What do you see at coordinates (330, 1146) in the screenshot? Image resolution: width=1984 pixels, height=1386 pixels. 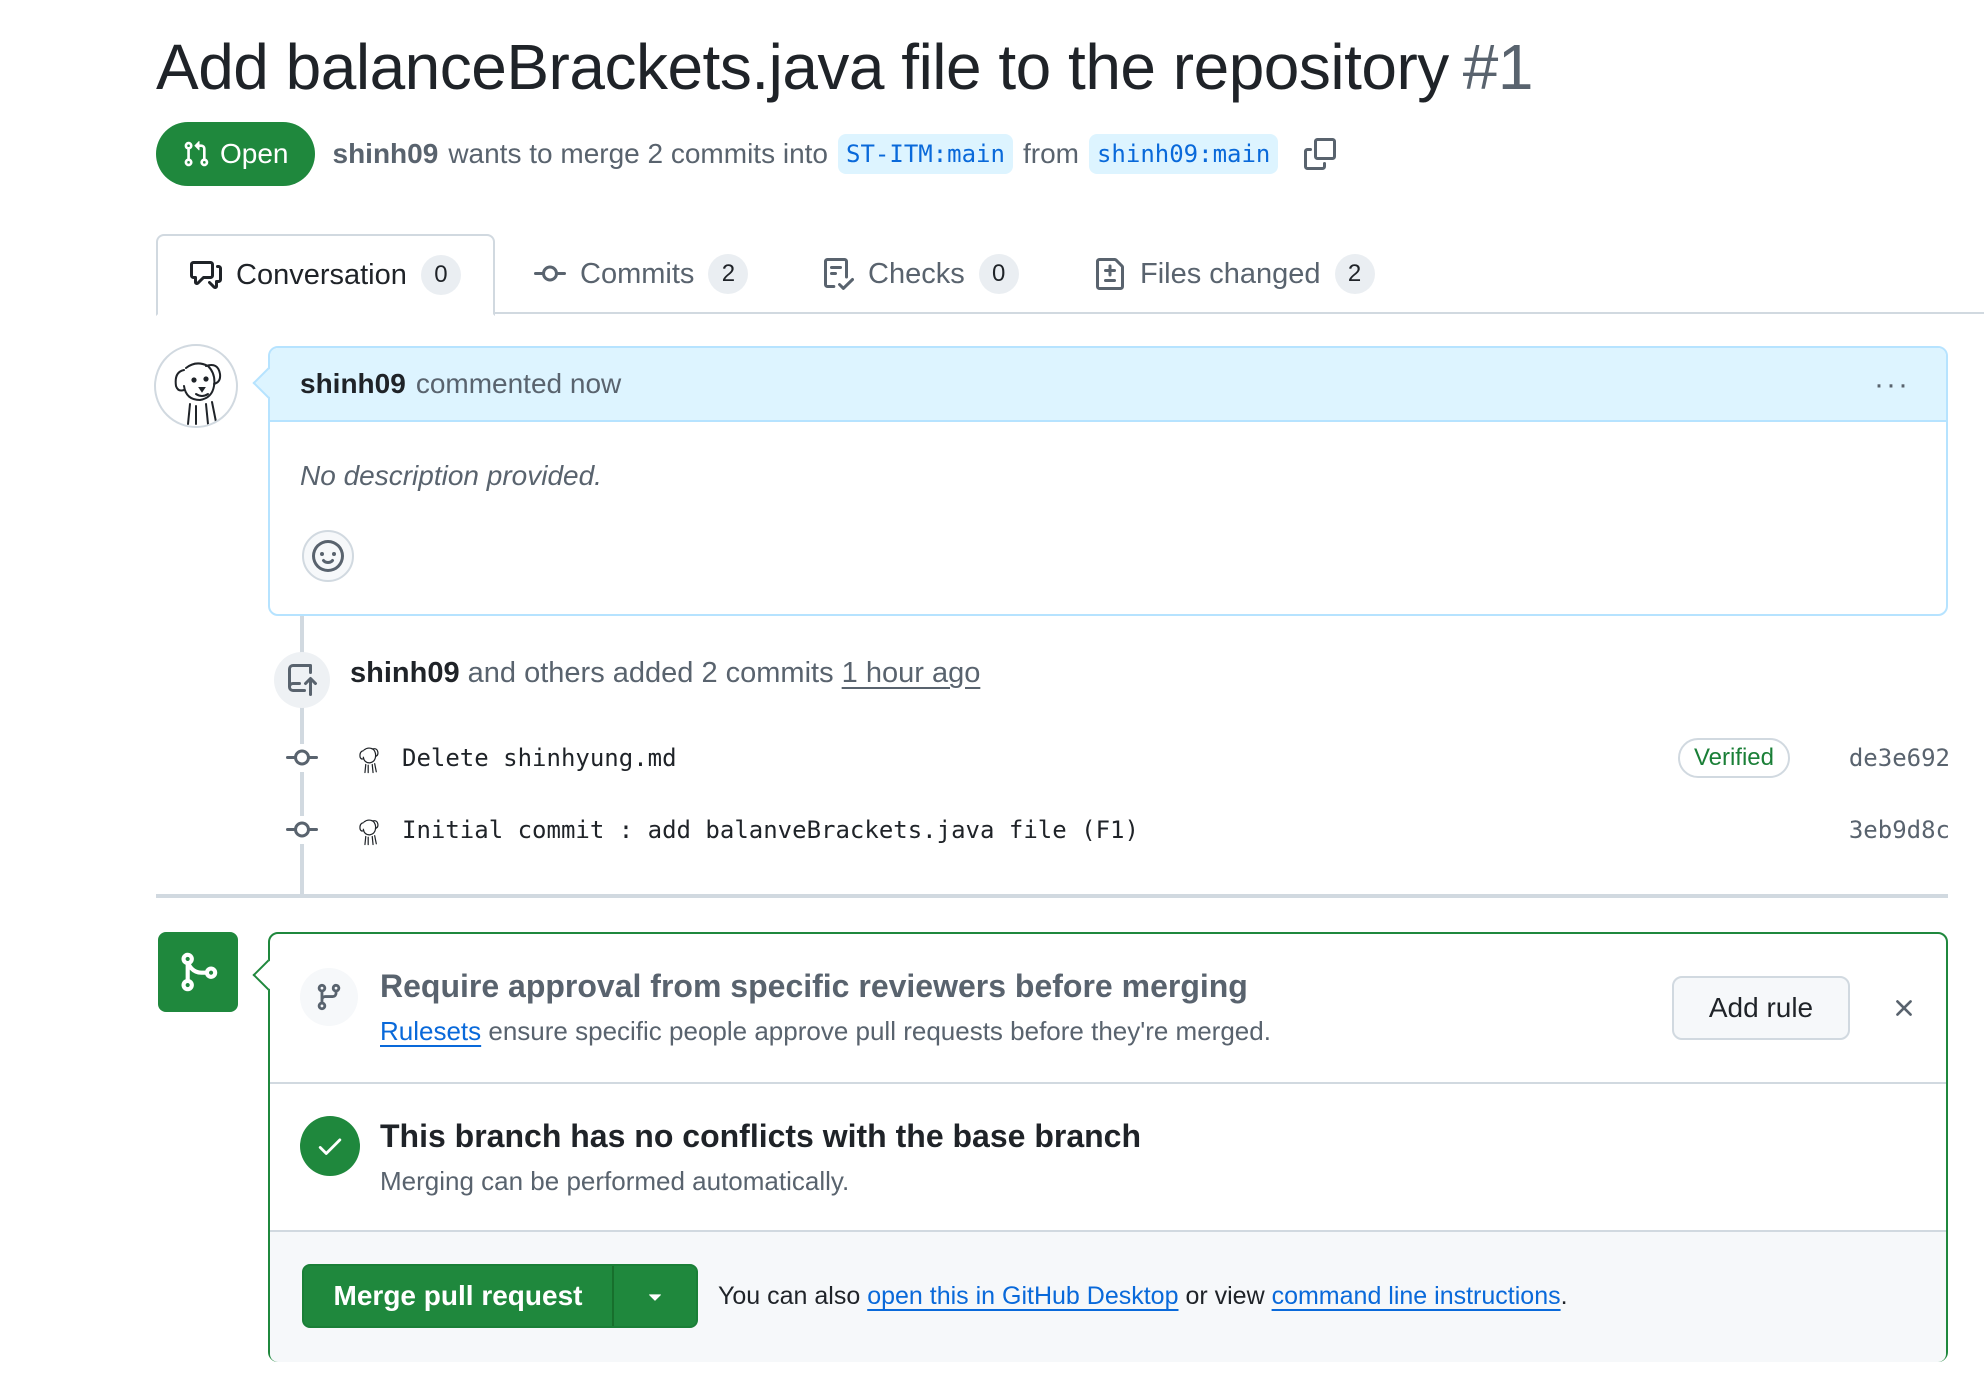 I see `check-icon` at bounding box center [330, 1146].